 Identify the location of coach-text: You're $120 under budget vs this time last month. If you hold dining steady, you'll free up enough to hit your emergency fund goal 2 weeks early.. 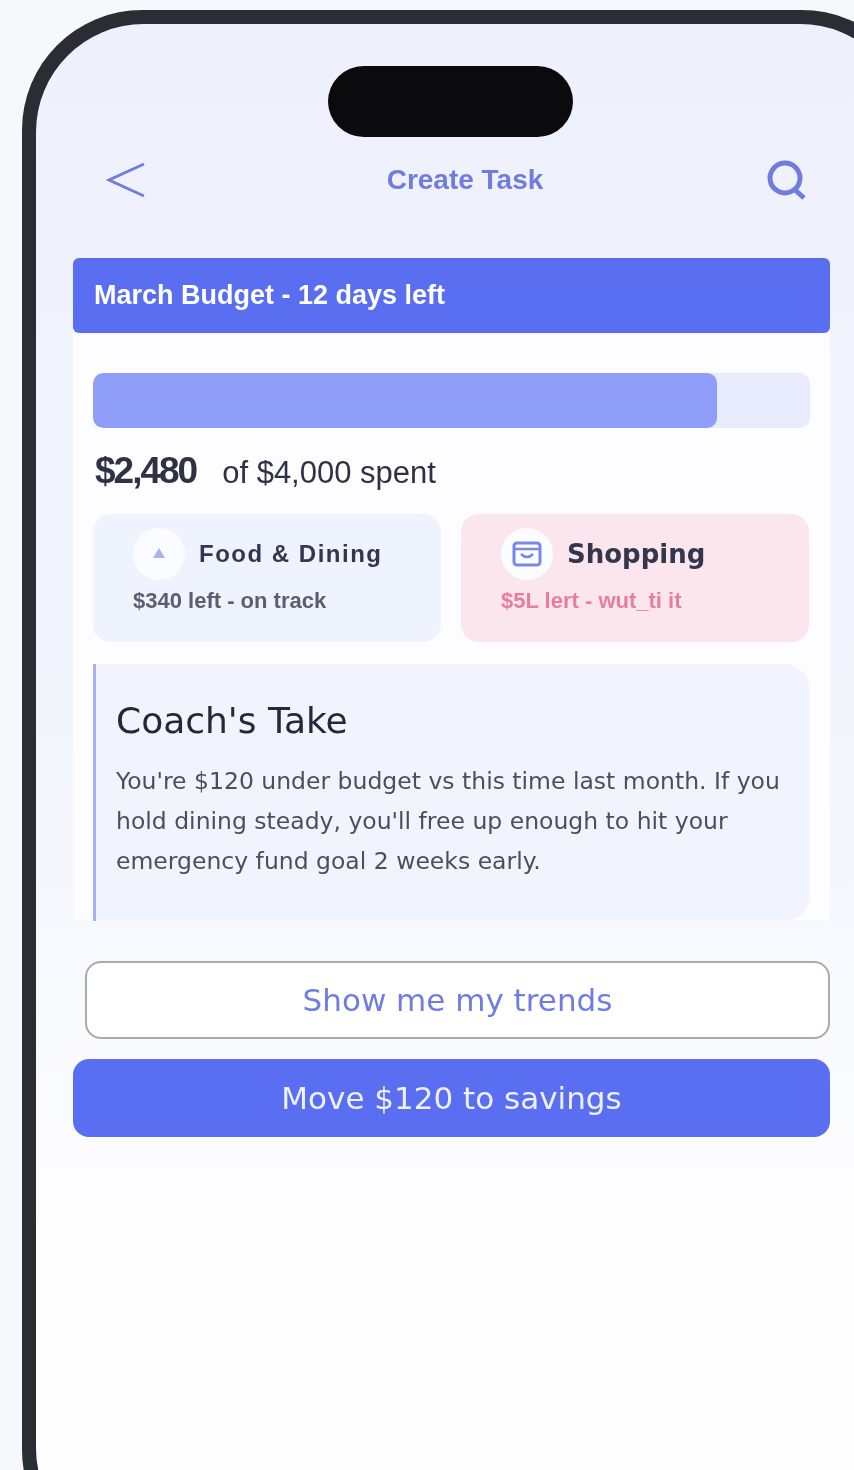
(448, 821).